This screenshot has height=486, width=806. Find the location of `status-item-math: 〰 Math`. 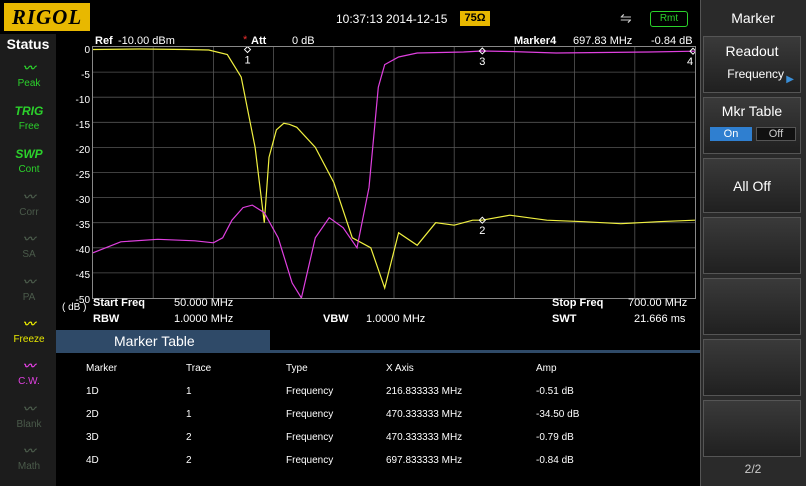

status-item-math: 〰 Math is located at coordinates (29, 461).